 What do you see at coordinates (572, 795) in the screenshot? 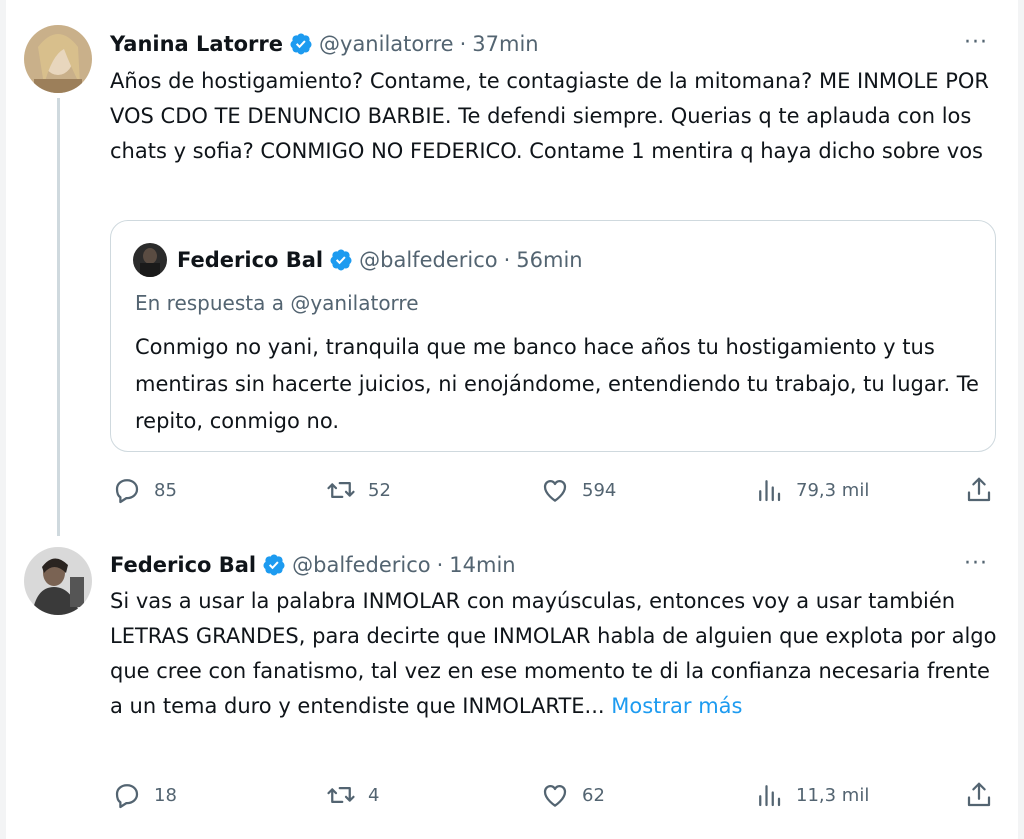
I see `like-button: 62` at bounding box center [572, 795].